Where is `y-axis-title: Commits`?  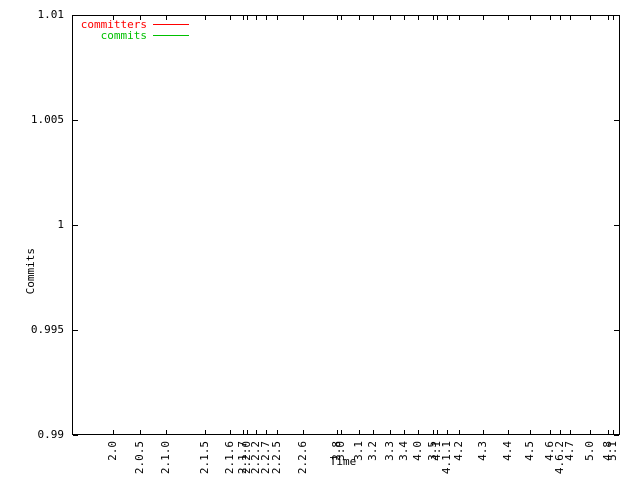
y-axis-title: Commits is located at coordinates (30, 271).